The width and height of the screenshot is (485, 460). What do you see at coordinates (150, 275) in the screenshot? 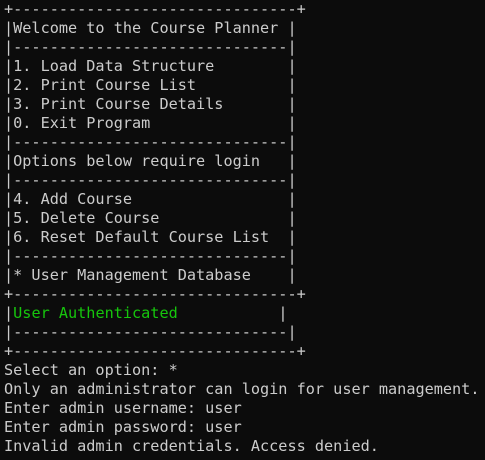
I see `menu-item-user-management: |* User Management Database |` at bounding box center [150, 275].